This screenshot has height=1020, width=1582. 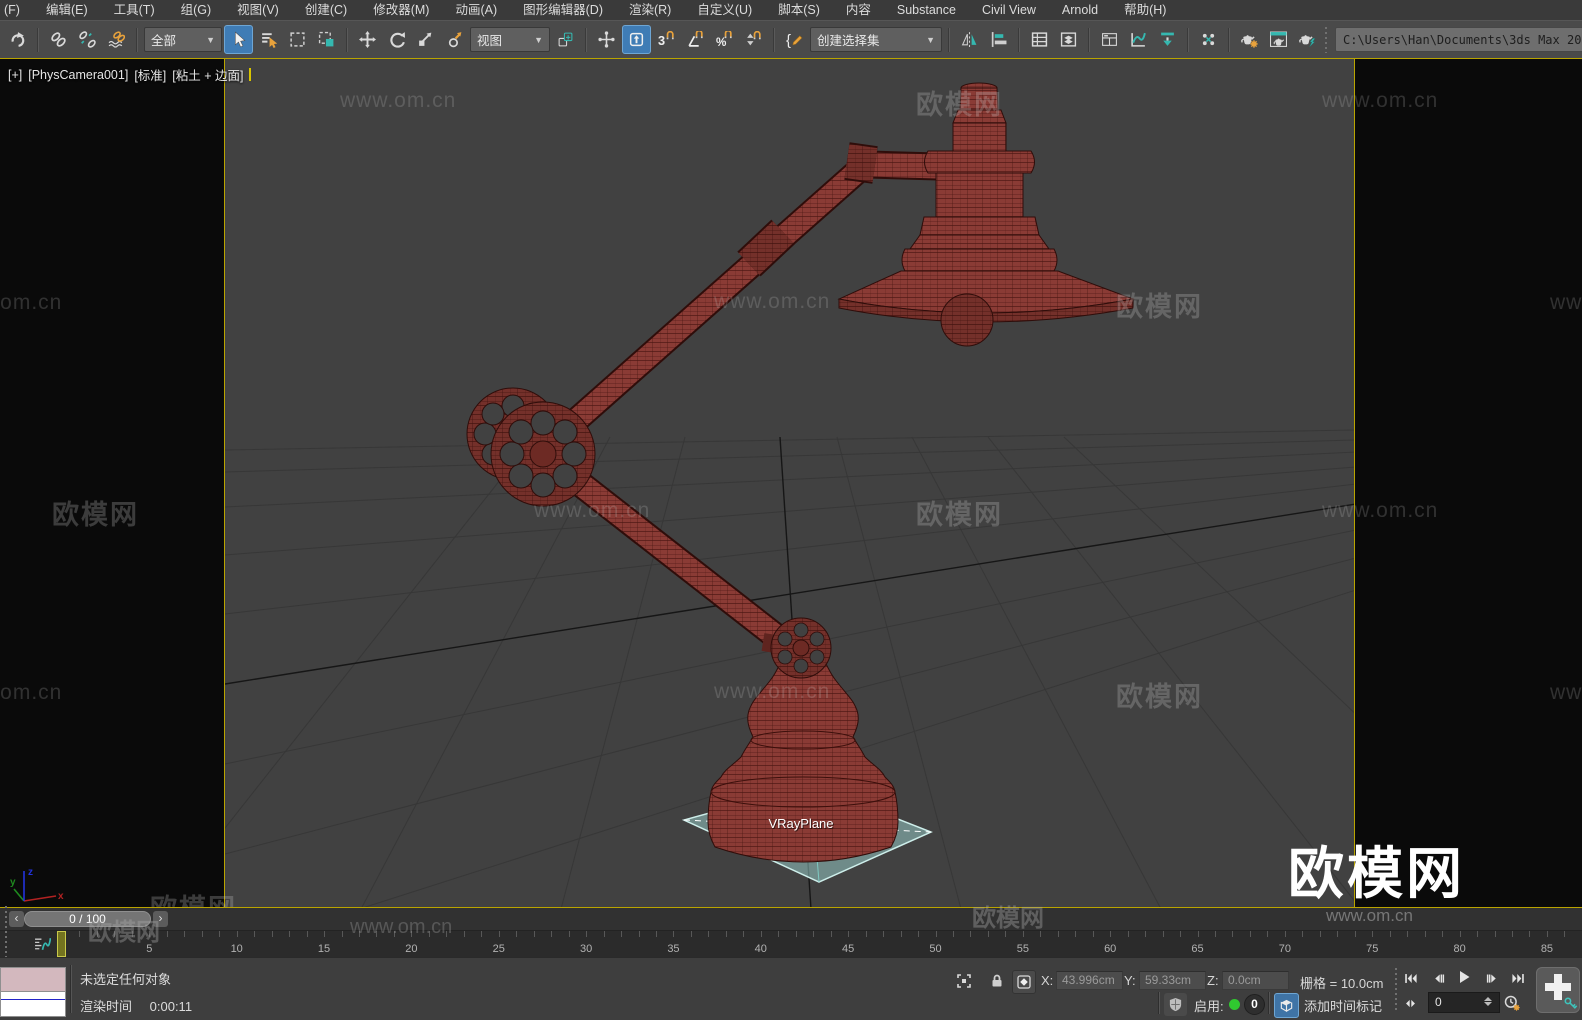 What do you see at coordinates (724, 10) in the screenshot?
I see `menu-item-10: 自定义(U)` at bounding box center [724, 10].